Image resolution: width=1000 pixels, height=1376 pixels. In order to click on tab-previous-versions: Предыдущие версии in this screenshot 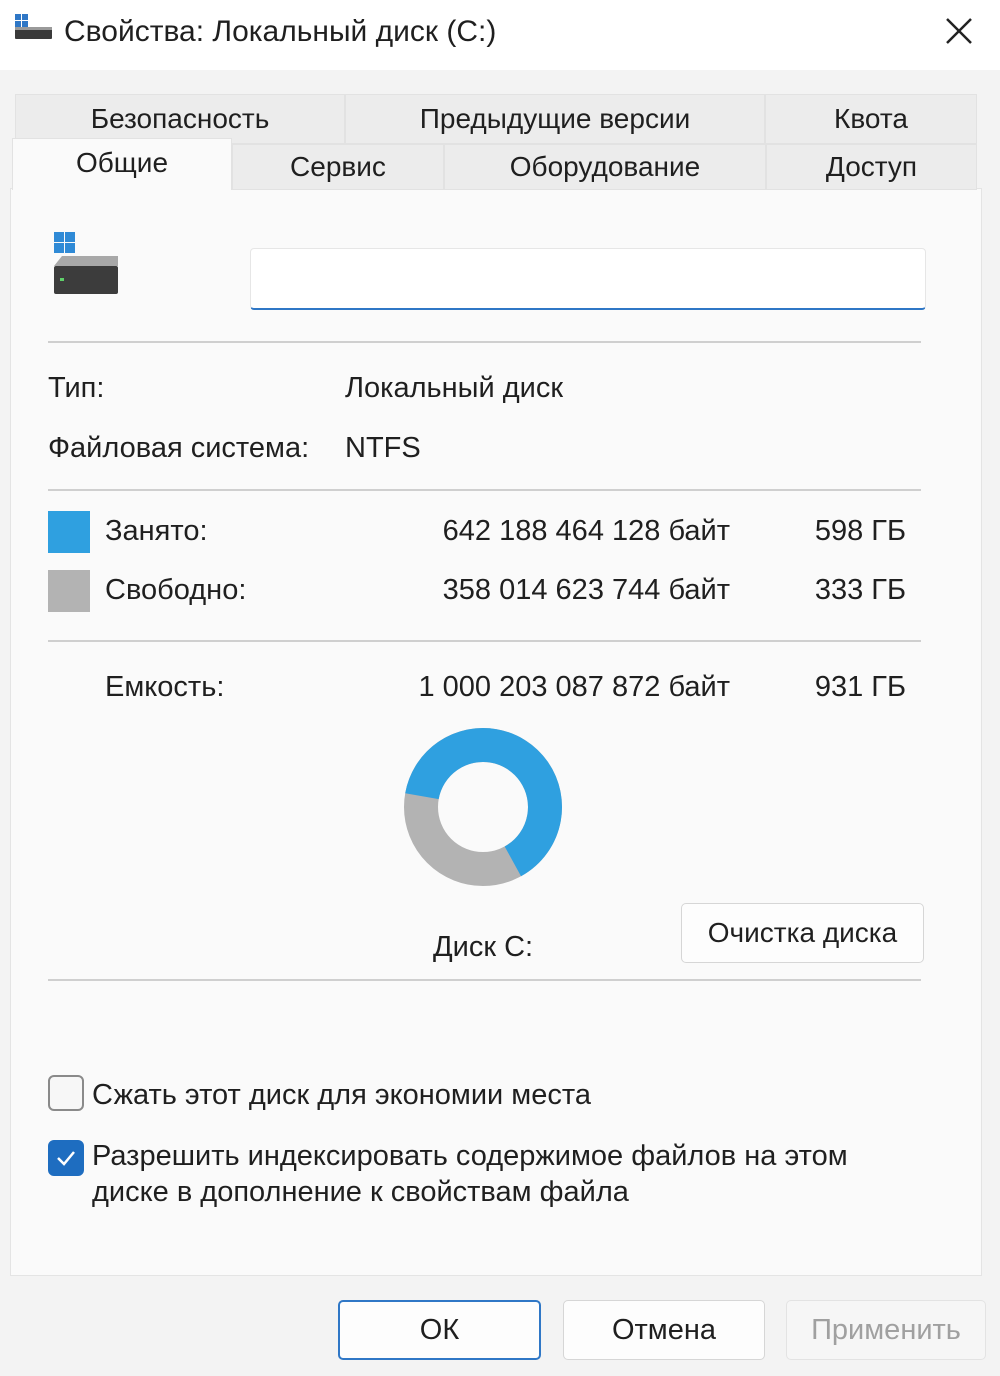, I will do `click(555, 119)`.